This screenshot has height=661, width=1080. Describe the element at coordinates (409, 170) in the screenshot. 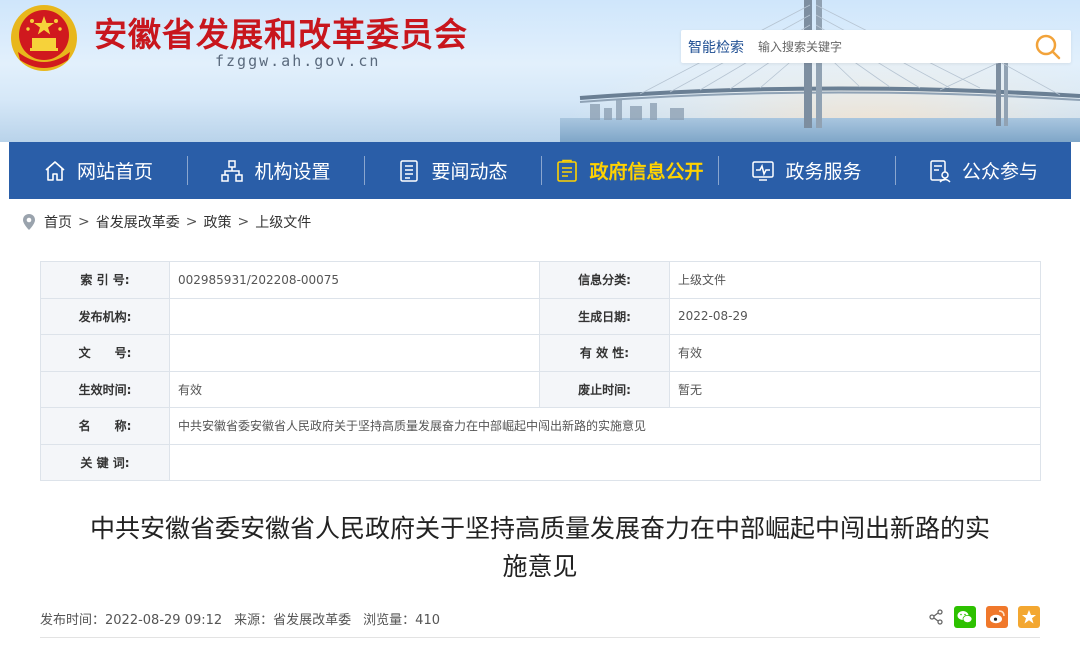

I see `news-icon` at that location.